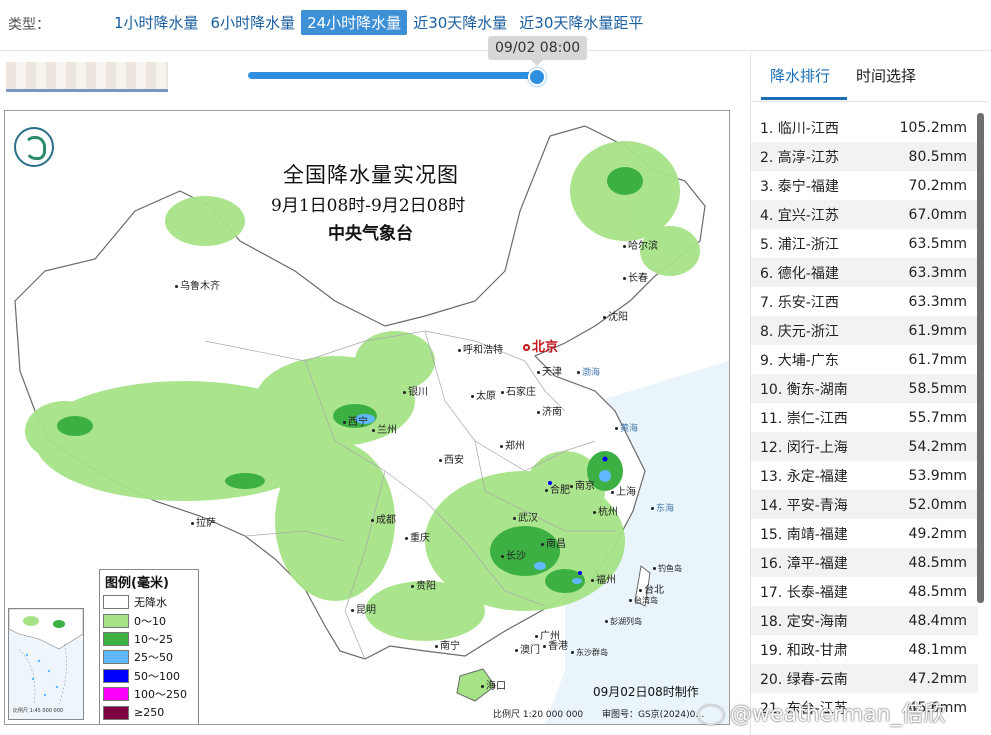 This screenshot has width=991, height=735. What do you see at coordinates (799, 157) in the screenshot?
I see `station-name: 2. 高淳-江苏` at bounding box center [799, 157].